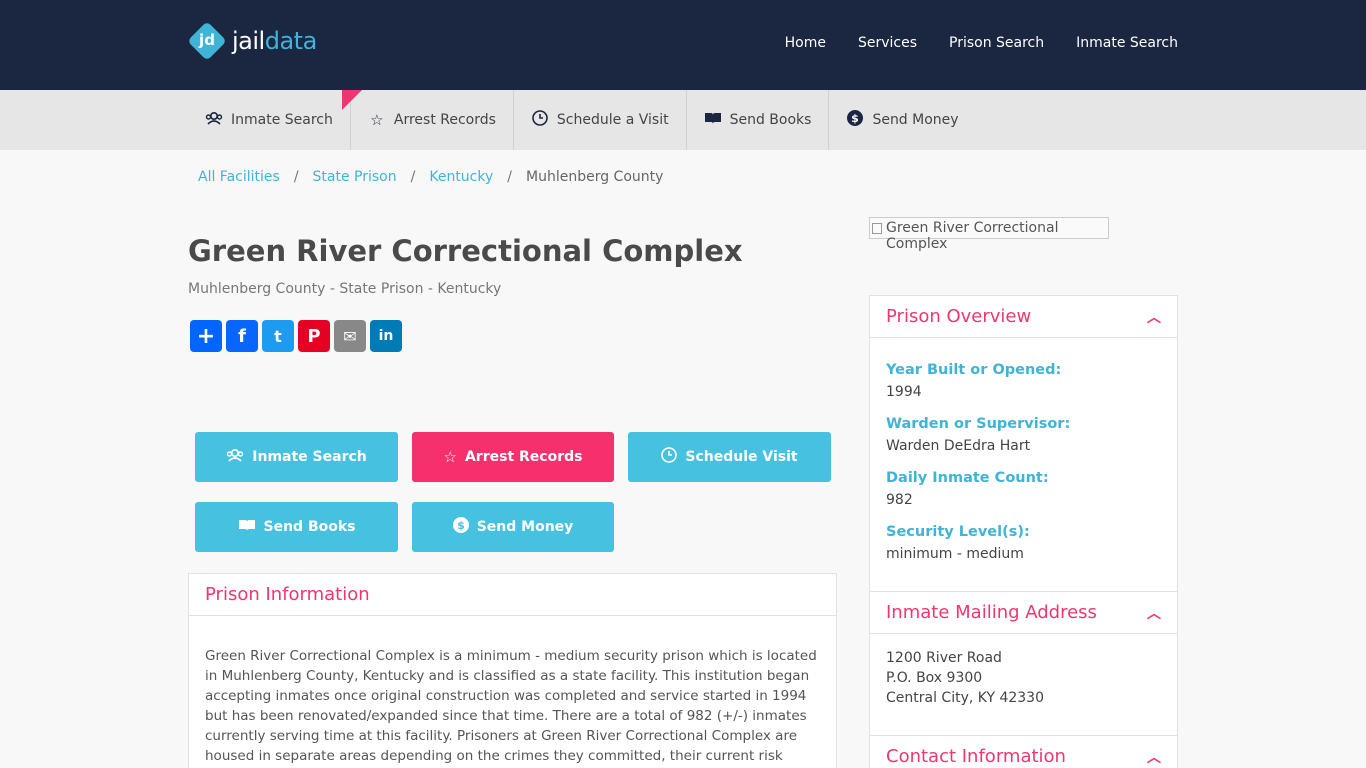 The width and height of the screenshot is (1366, 768). Describe the element at coordinates (958, 532) in the screenshot. I see `field-label: Security Level(s):` at that location.